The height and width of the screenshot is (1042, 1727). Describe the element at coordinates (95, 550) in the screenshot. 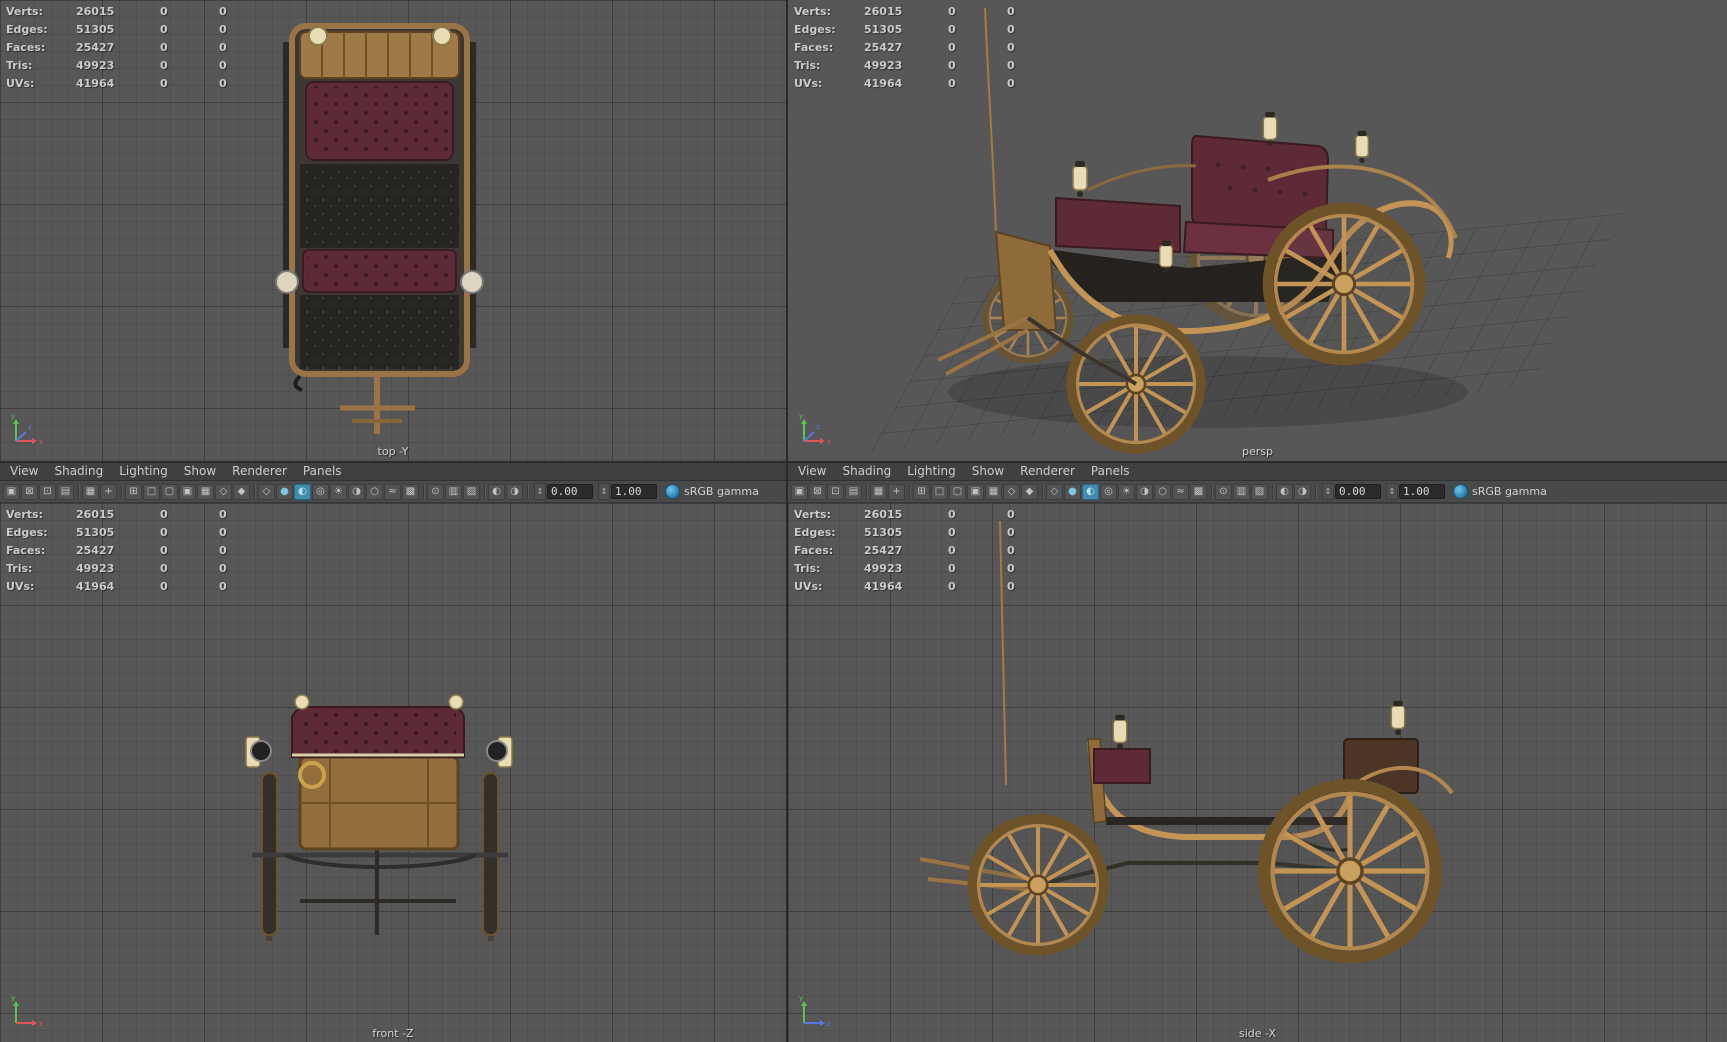

I see `hud-value: 25427` at that location.